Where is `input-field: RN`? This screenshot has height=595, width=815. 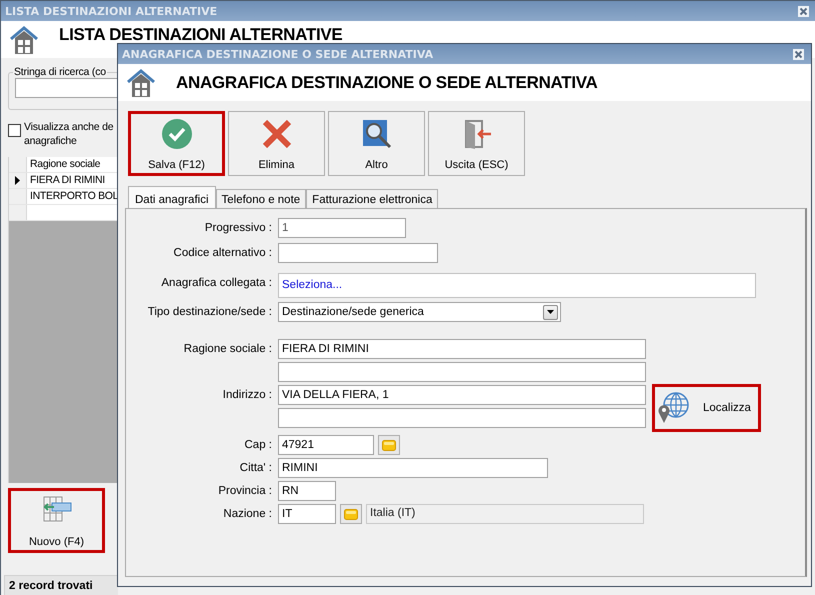 input-field: RN is located at coordinates (307, 491).